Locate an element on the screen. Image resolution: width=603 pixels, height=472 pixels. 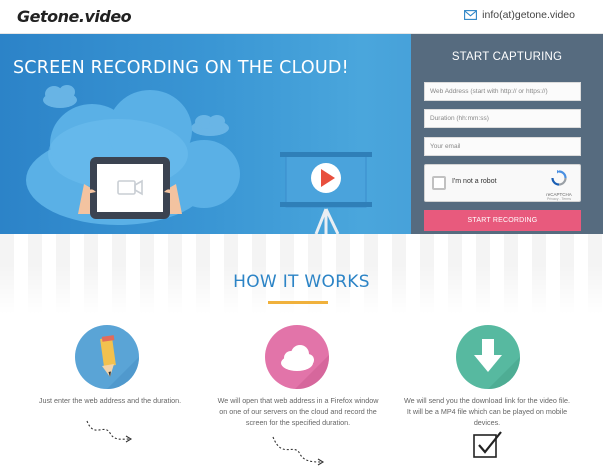
start-recording-button: START RECORDING is located at coordinates (502, 220).